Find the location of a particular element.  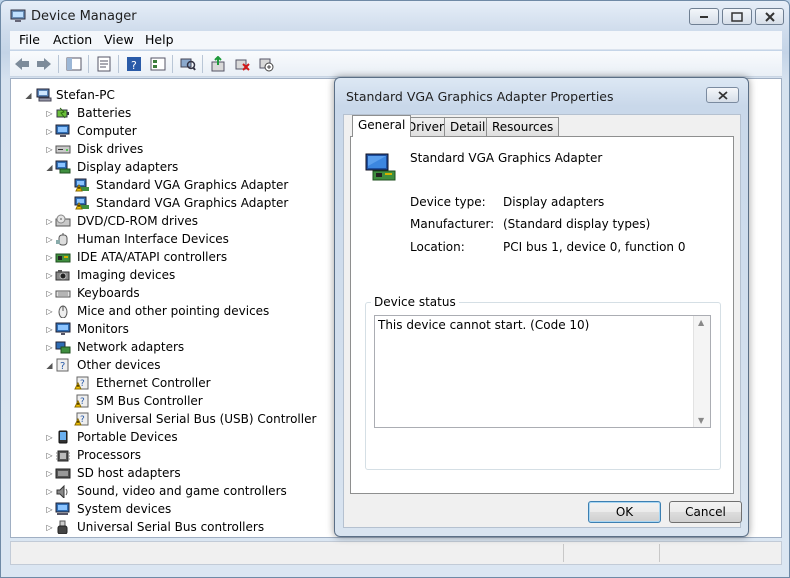

network-adapter-icon is located at coordinates (63, 347).